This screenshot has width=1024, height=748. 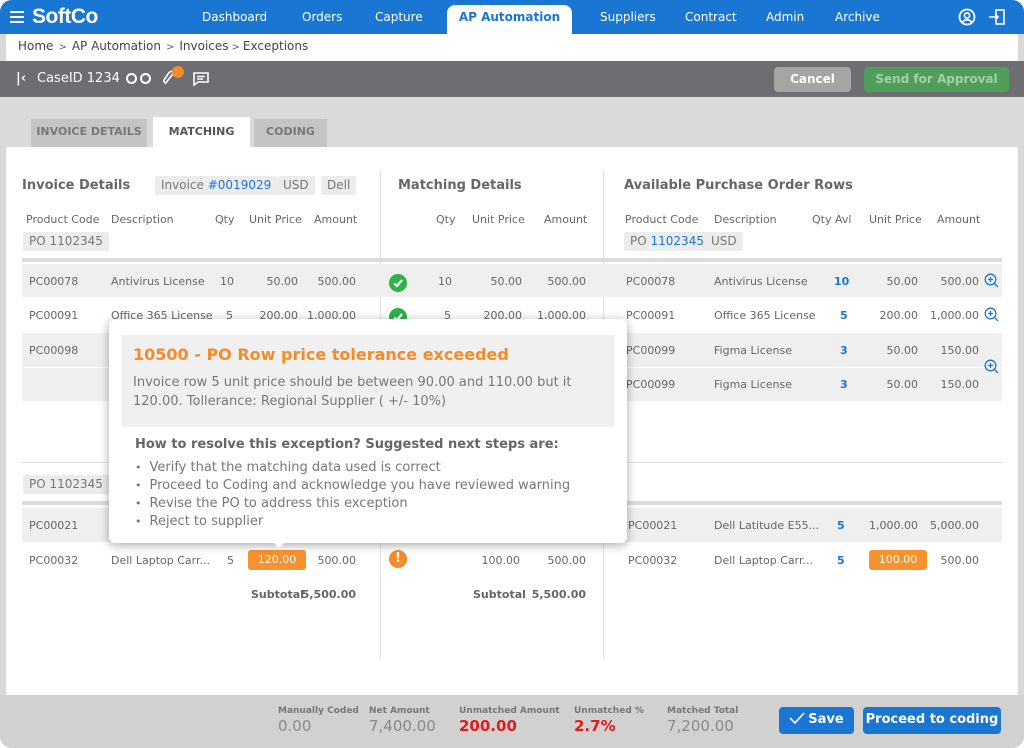 I want to click on invoice-details-title: Invoice Details, so click(x=76, y=185).